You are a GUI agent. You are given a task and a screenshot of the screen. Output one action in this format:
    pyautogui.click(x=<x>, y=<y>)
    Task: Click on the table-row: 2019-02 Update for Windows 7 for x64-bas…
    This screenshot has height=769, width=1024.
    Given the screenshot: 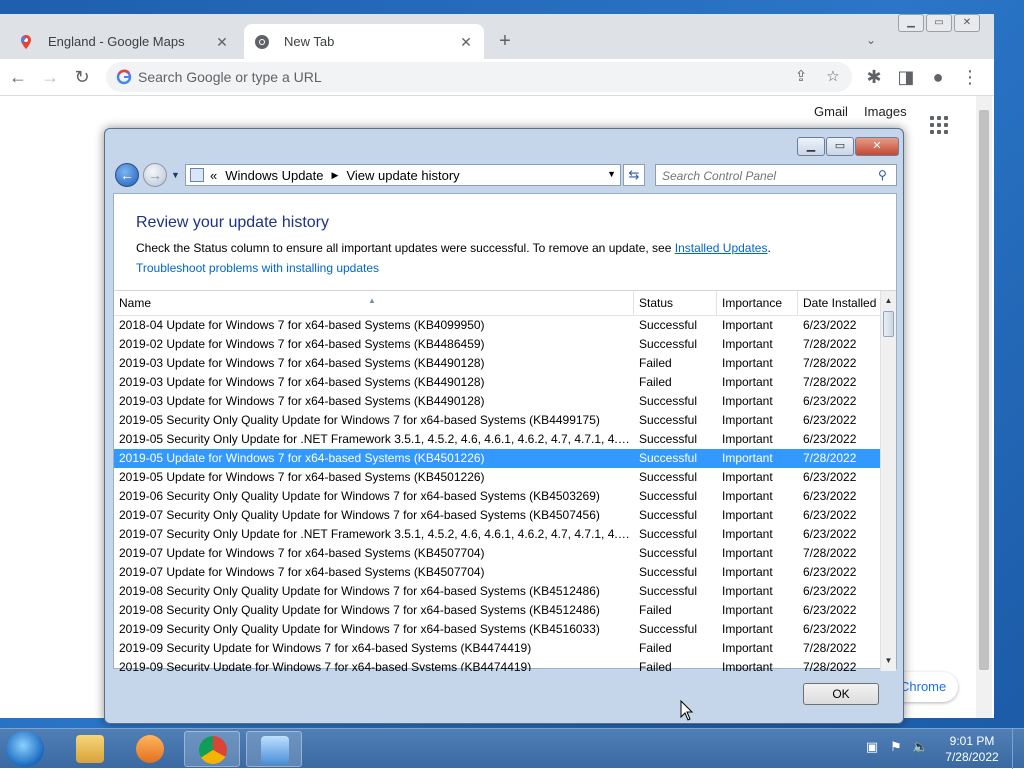 What is the action you would take?
    pyautogui.click(x=497, y=344)
    